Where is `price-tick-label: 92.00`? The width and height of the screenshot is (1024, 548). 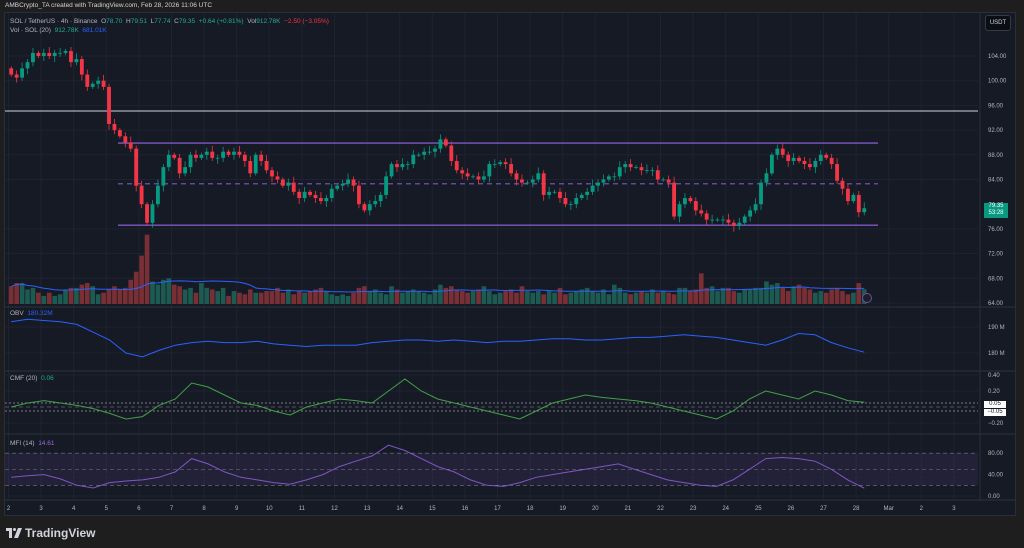 price-tick-label: 92.00 is located at coordinates (996, 131).